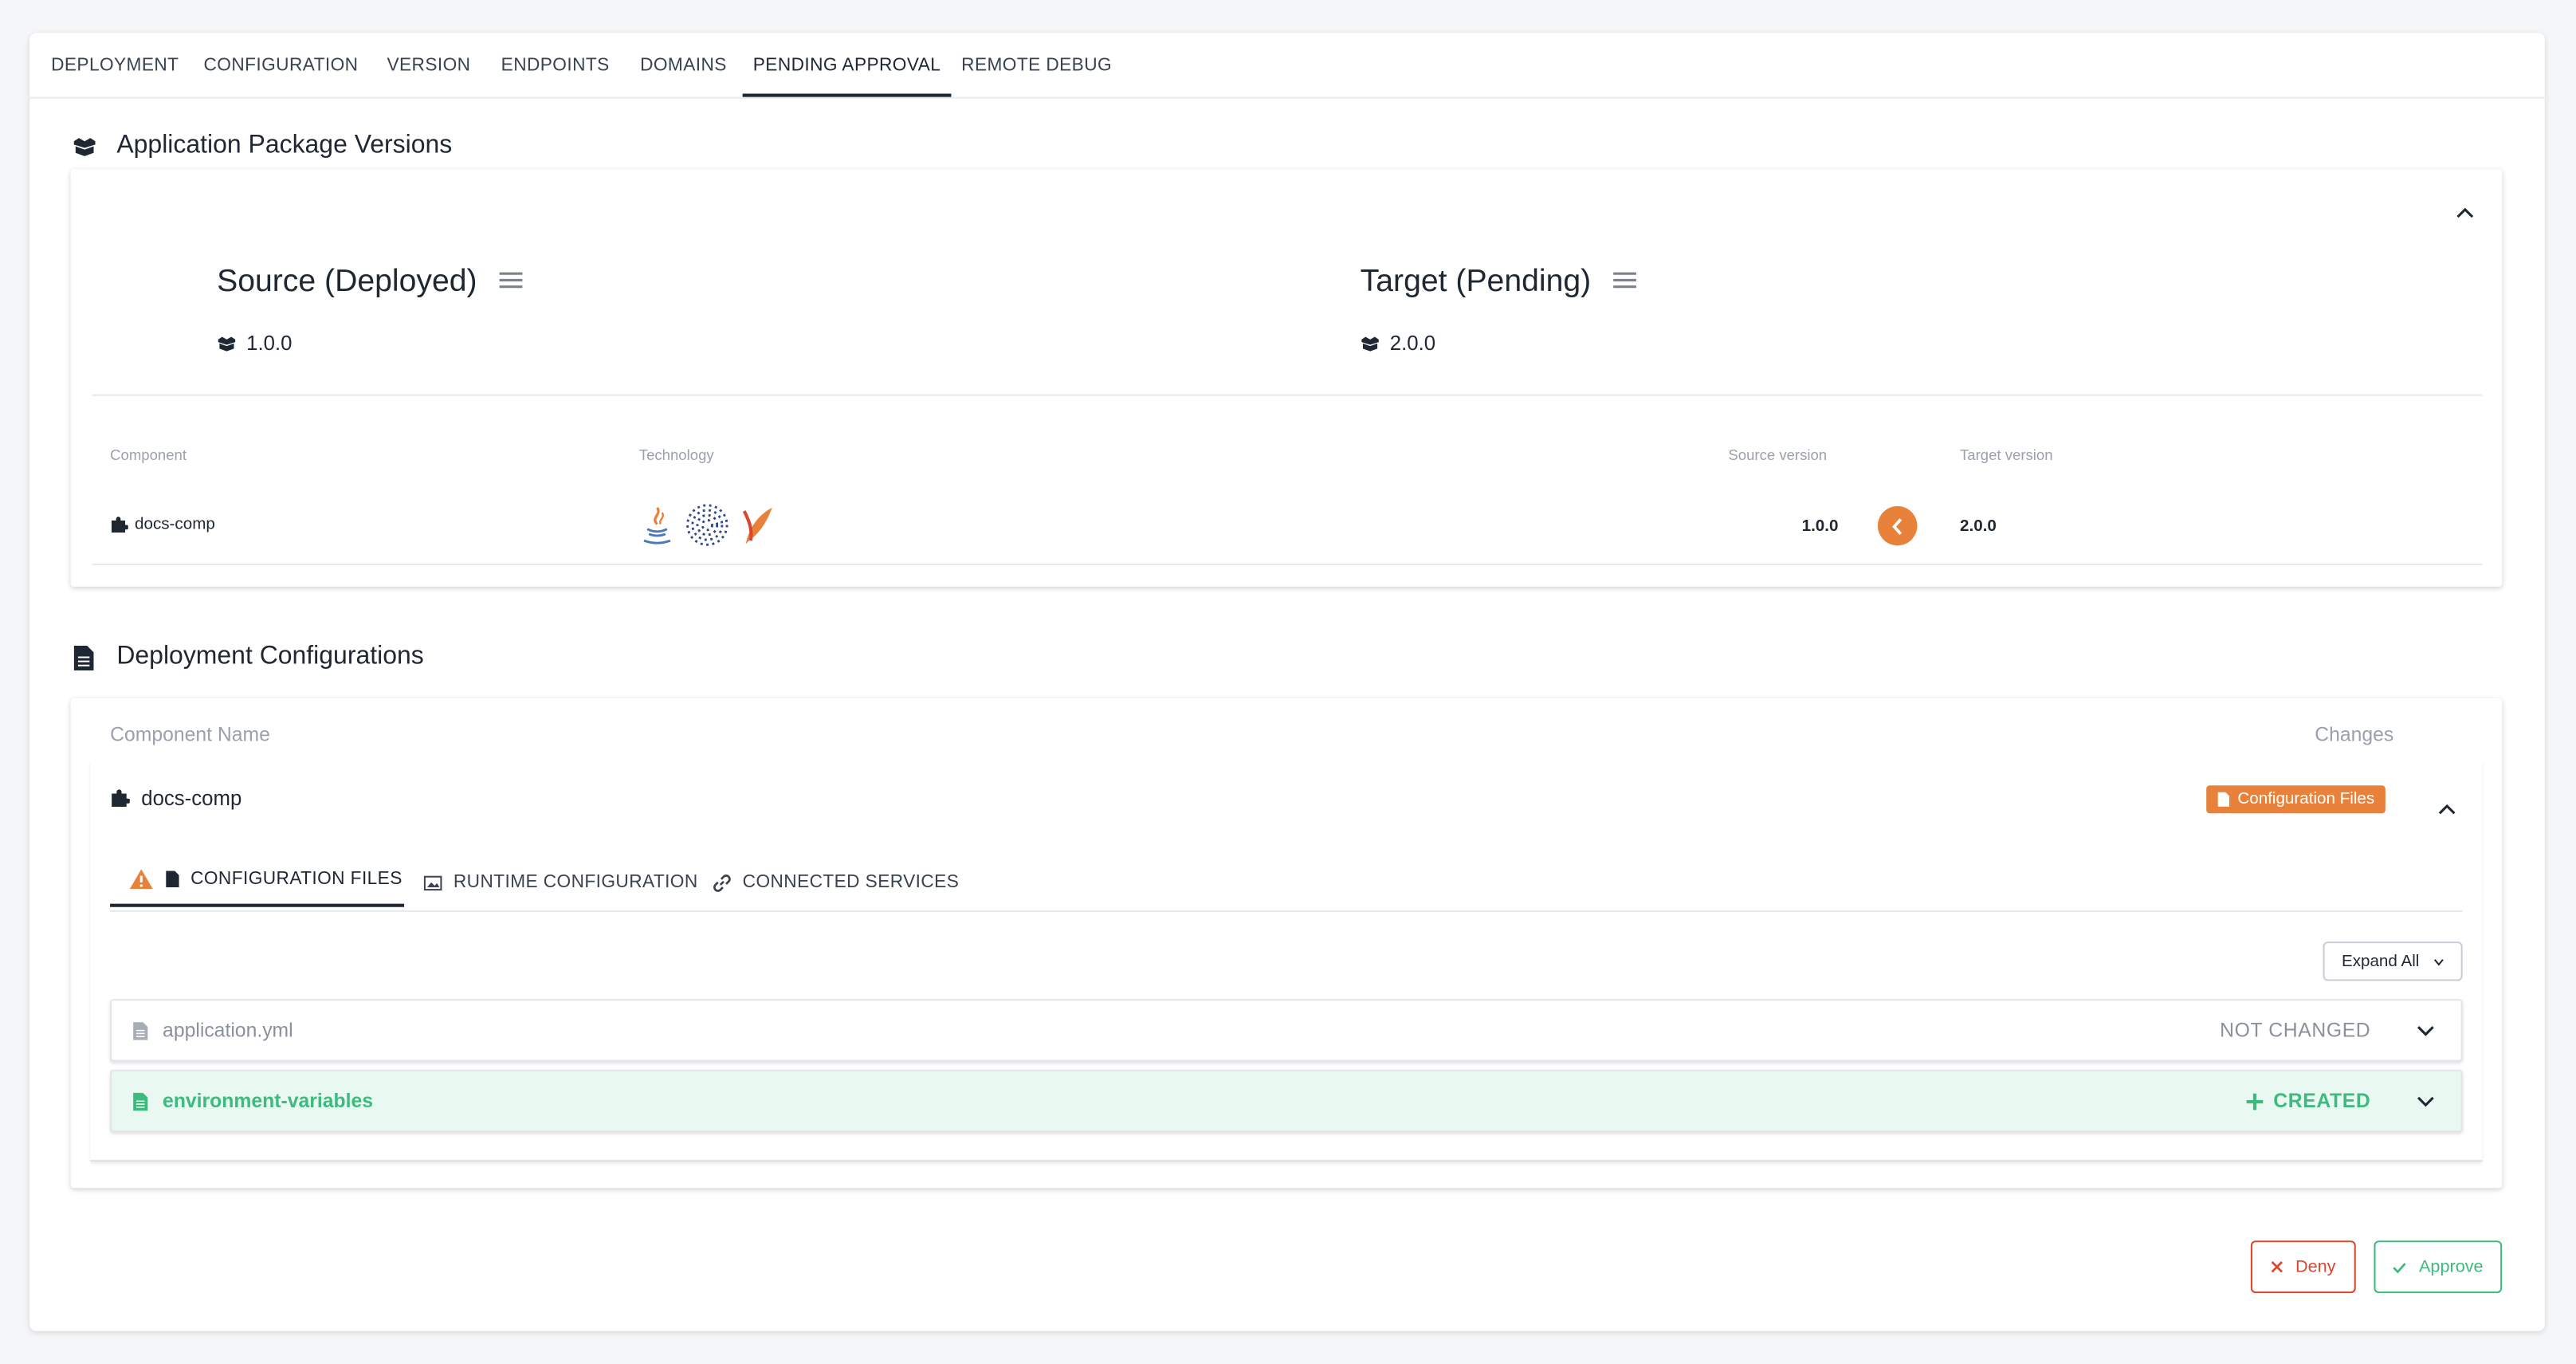 Image resolution: width=2576 pixels, height=1364 pixels. I want to click on package-versions-heading: Application Package Versions, so click(262, 147).